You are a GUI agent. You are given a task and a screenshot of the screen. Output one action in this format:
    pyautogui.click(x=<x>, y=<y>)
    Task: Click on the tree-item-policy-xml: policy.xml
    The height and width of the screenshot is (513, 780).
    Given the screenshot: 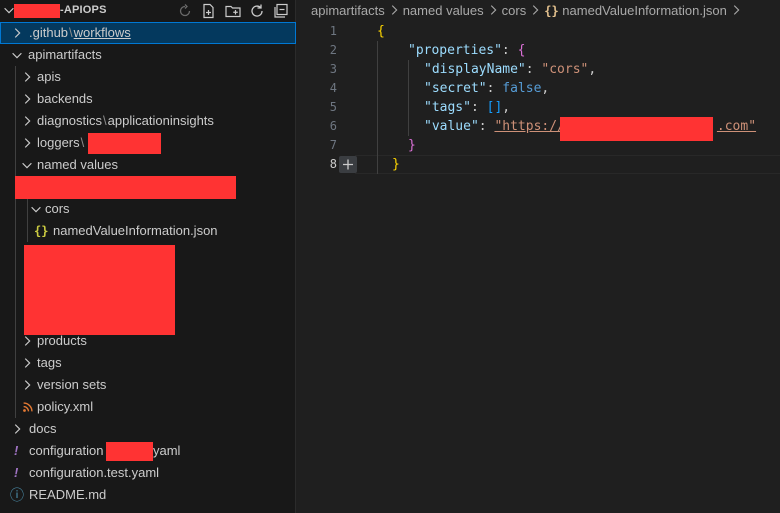 What is the action you would take?
    pyautogui.click(x=148, y=407)
    